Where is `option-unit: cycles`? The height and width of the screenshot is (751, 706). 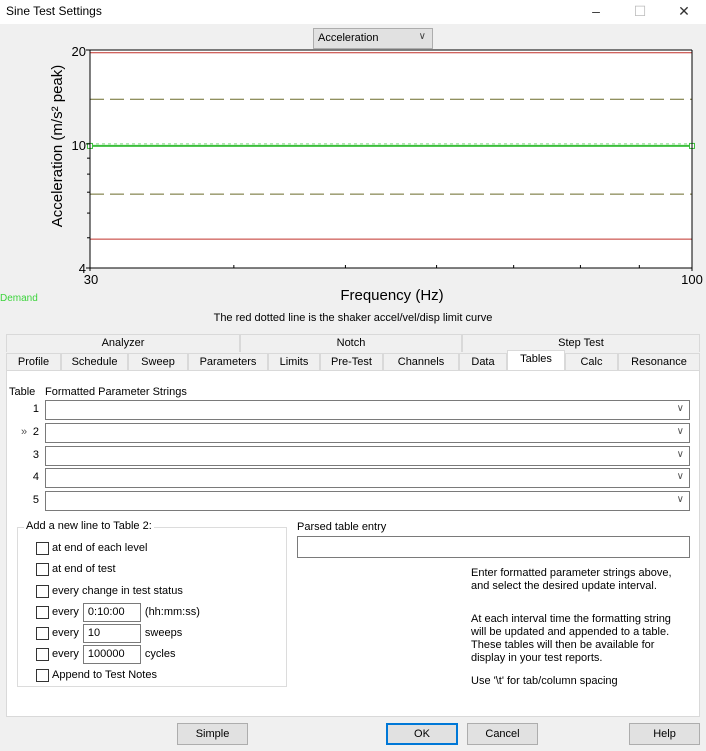 option-unit: cycles is located at coordinates (160, 654).